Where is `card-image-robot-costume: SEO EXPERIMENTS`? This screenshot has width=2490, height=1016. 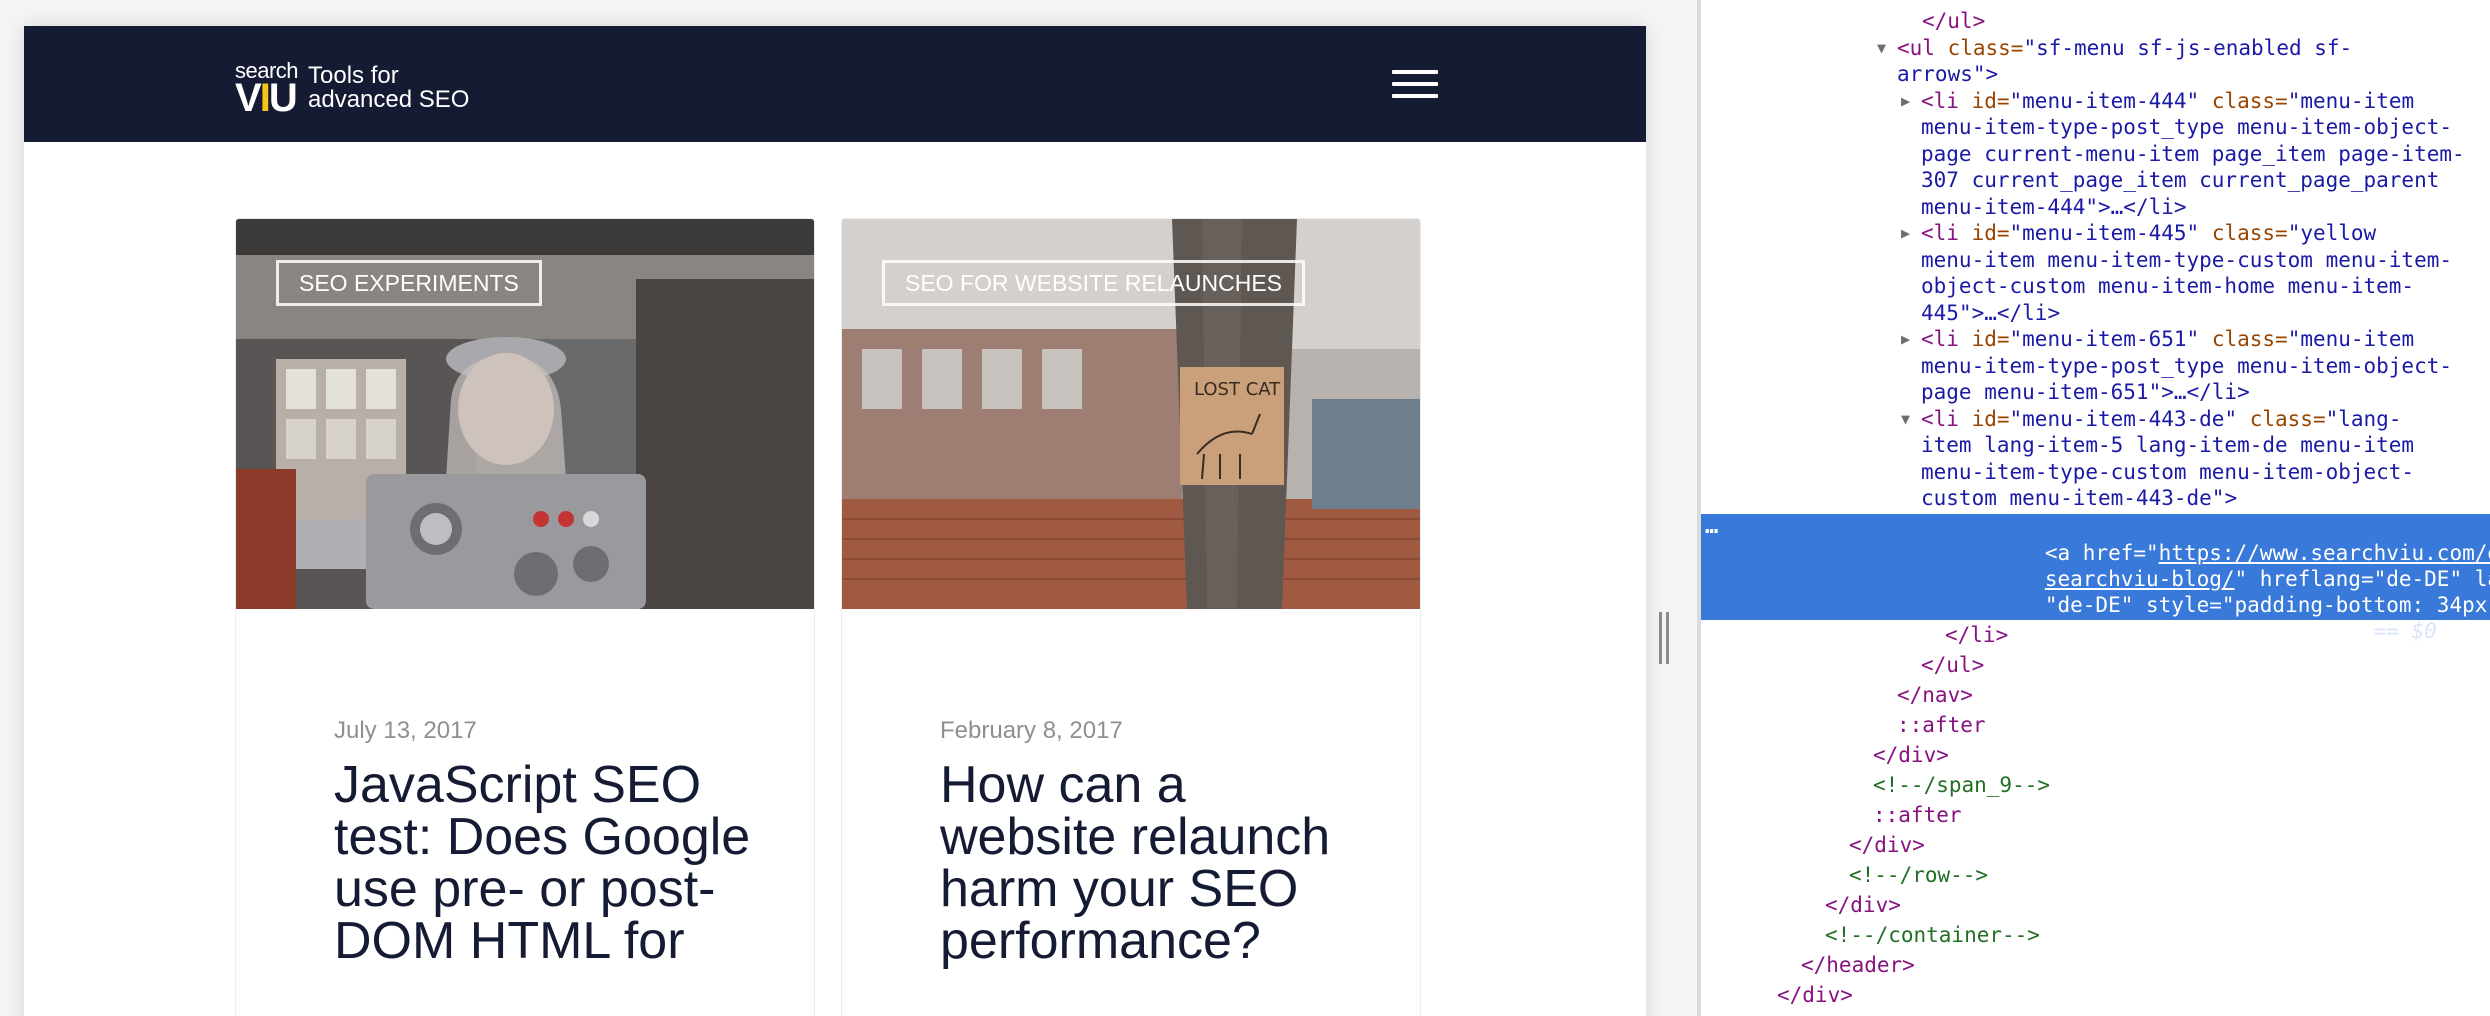
card-image-robot-costume: SEO EXPERIMENTS is located at coordinates (525, 414).